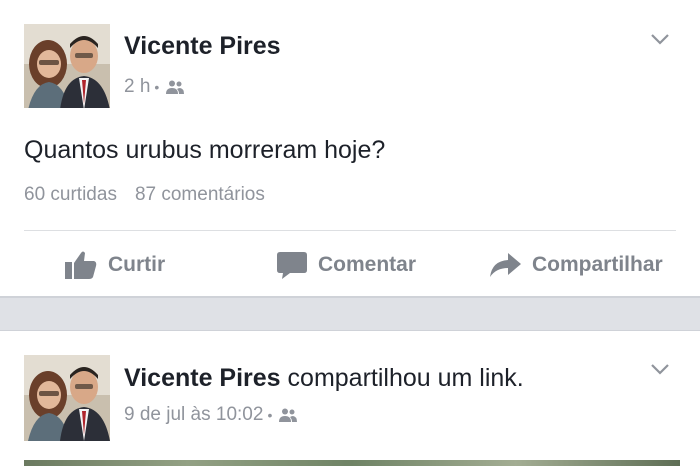  I want to click on post-meta: 2 h •, so click(154, 87).